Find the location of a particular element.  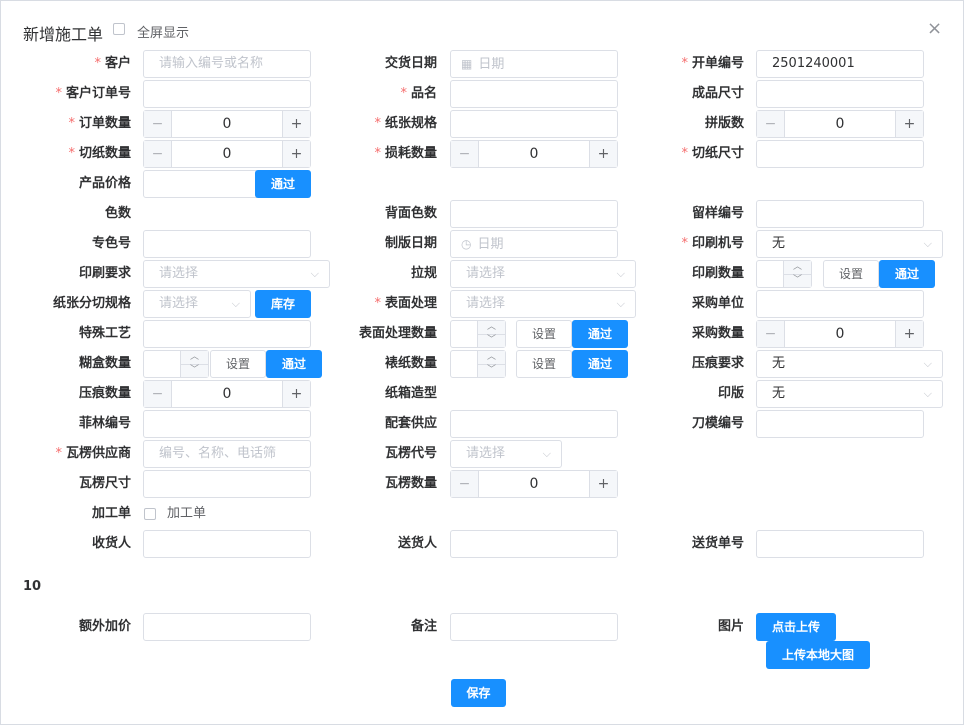

plate-select: 无 ⌵ is located at coordinates (849, 394).